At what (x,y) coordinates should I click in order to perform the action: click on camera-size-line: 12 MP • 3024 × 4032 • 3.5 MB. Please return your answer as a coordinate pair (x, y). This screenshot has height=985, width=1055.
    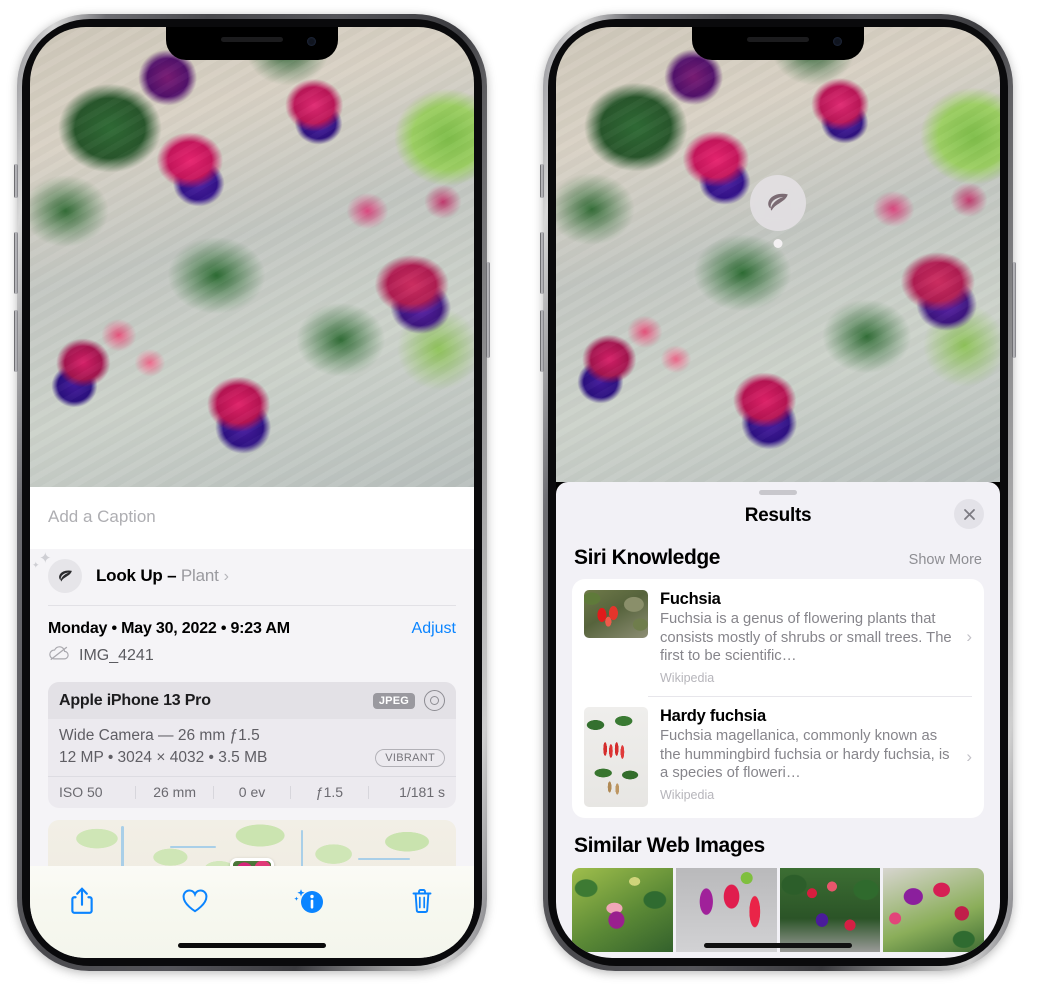
    Looking at the image, I should click on (163, 757).